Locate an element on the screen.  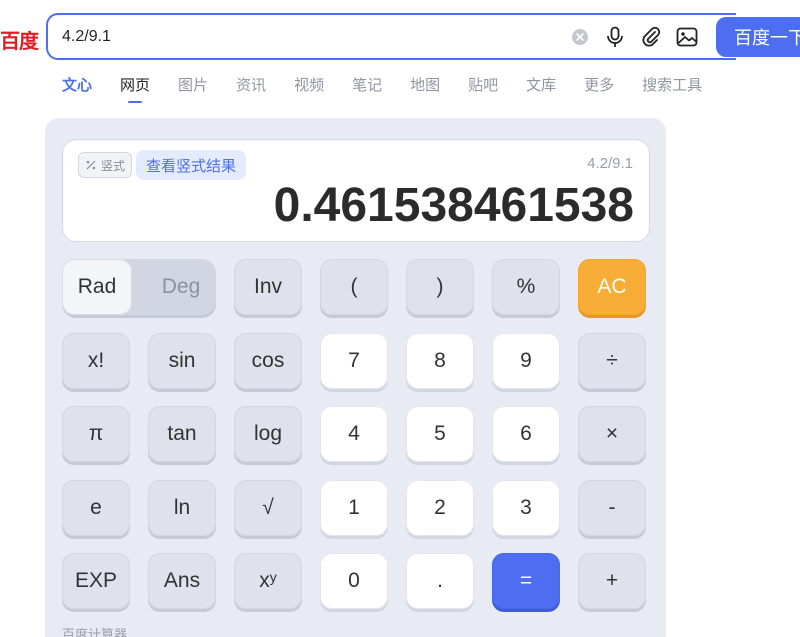
expression-text: 4.2/9.1 is located at coordinates (610, 163).